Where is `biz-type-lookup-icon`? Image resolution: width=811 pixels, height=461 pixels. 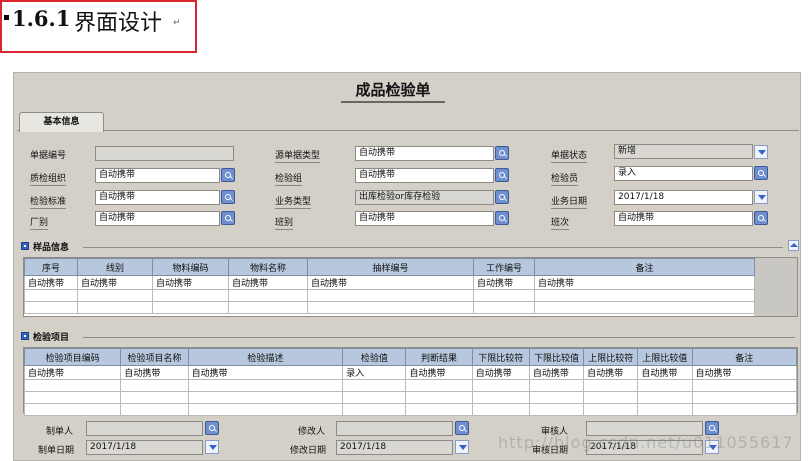
biz-type-lookup-icon is located at coordinates (502, 197).